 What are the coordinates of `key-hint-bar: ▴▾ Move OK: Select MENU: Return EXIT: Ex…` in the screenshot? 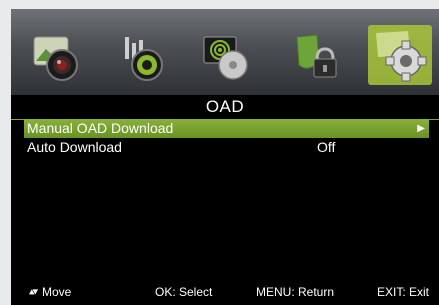 It's located at (225, 292).